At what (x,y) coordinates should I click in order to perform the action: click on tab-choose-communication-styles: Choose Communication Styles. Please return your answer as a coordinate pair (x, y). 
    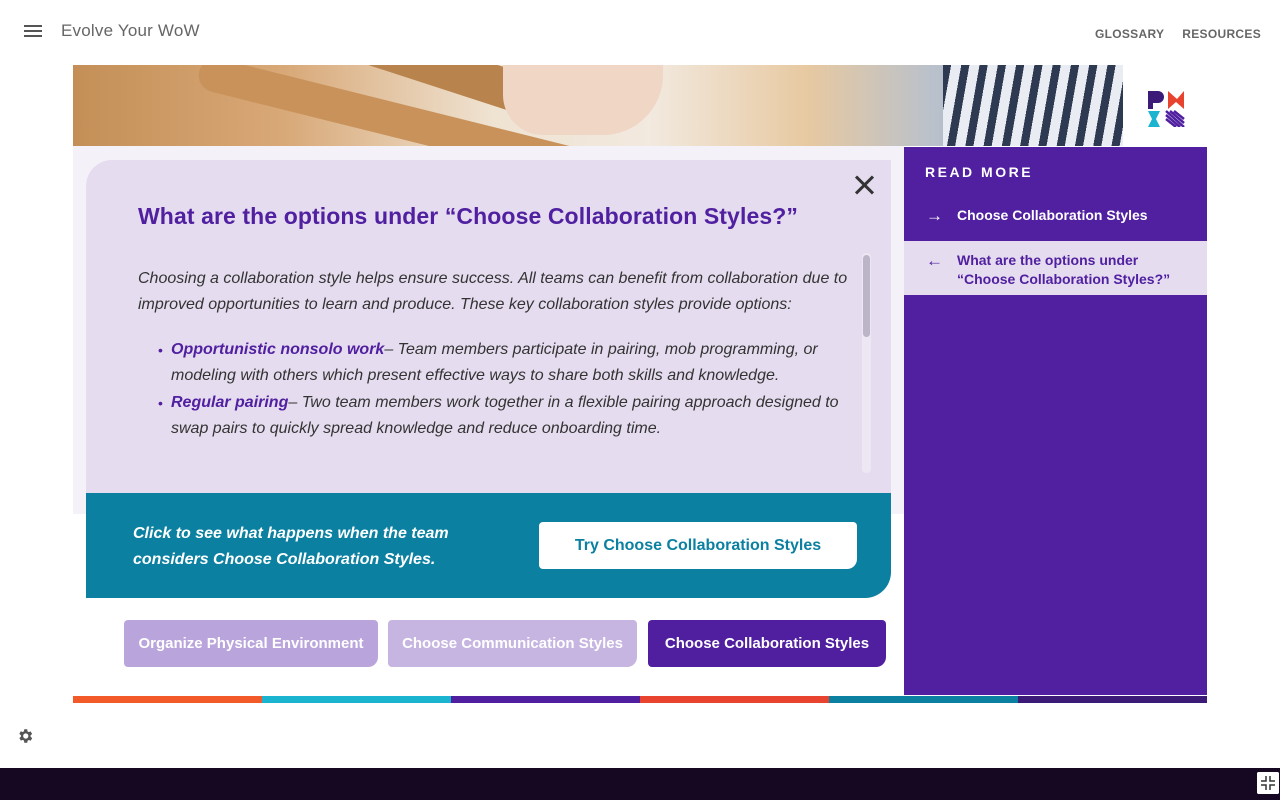
    Looking at the image, I should click on (512, 643).